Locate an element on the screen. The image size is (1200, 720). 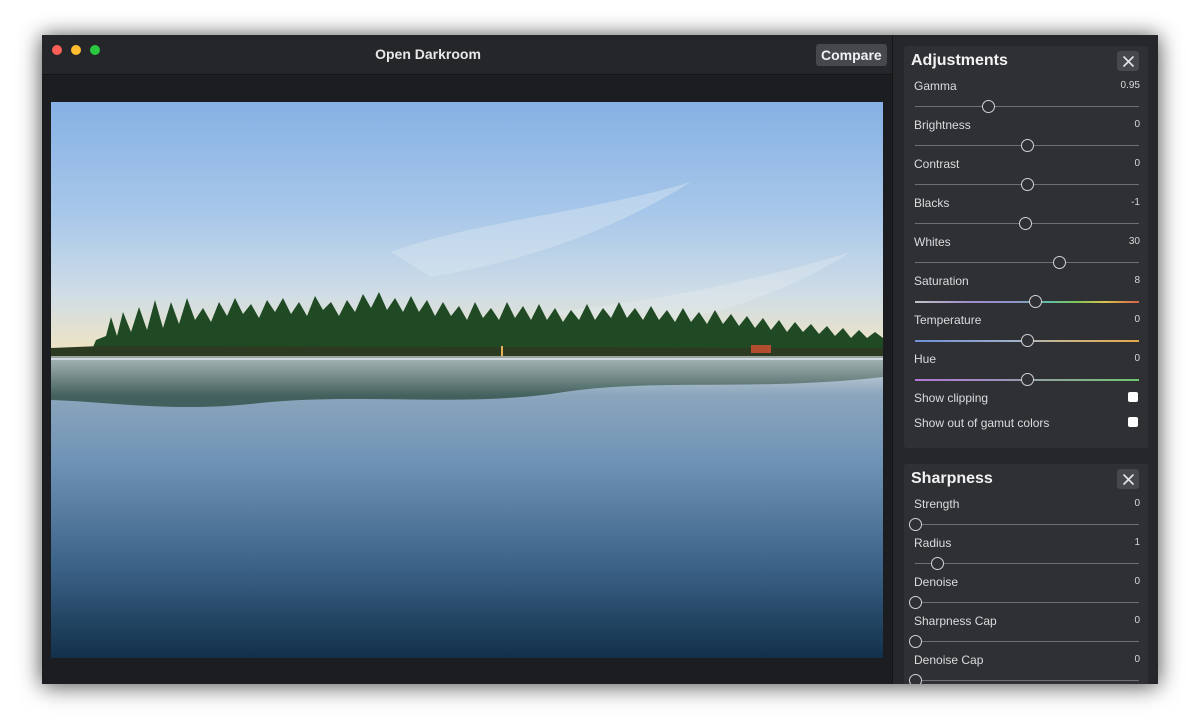
show-out-of-gamut-colors-label: Show out of gamut colors is located at coordinates (982, 423).